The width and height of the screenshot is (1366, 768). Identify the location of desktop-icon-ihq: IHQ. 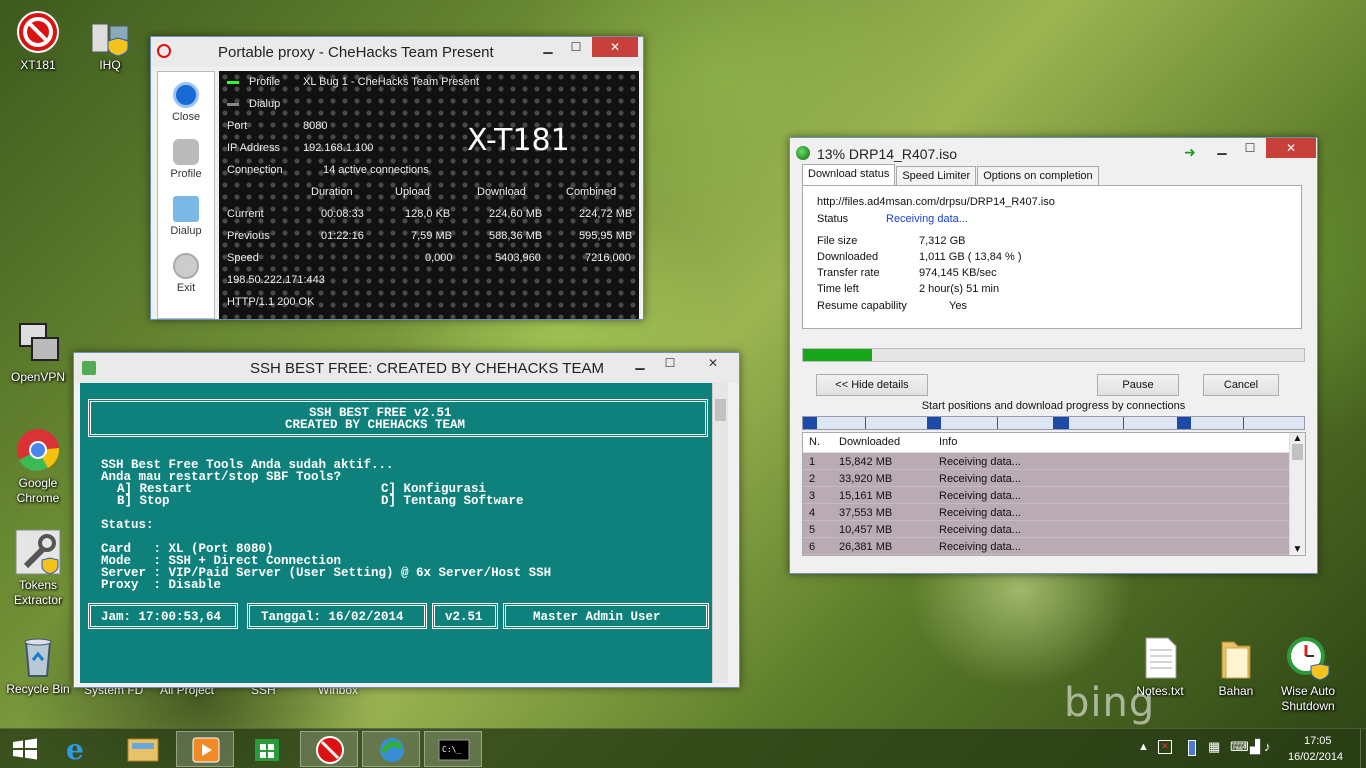
(110, 46).